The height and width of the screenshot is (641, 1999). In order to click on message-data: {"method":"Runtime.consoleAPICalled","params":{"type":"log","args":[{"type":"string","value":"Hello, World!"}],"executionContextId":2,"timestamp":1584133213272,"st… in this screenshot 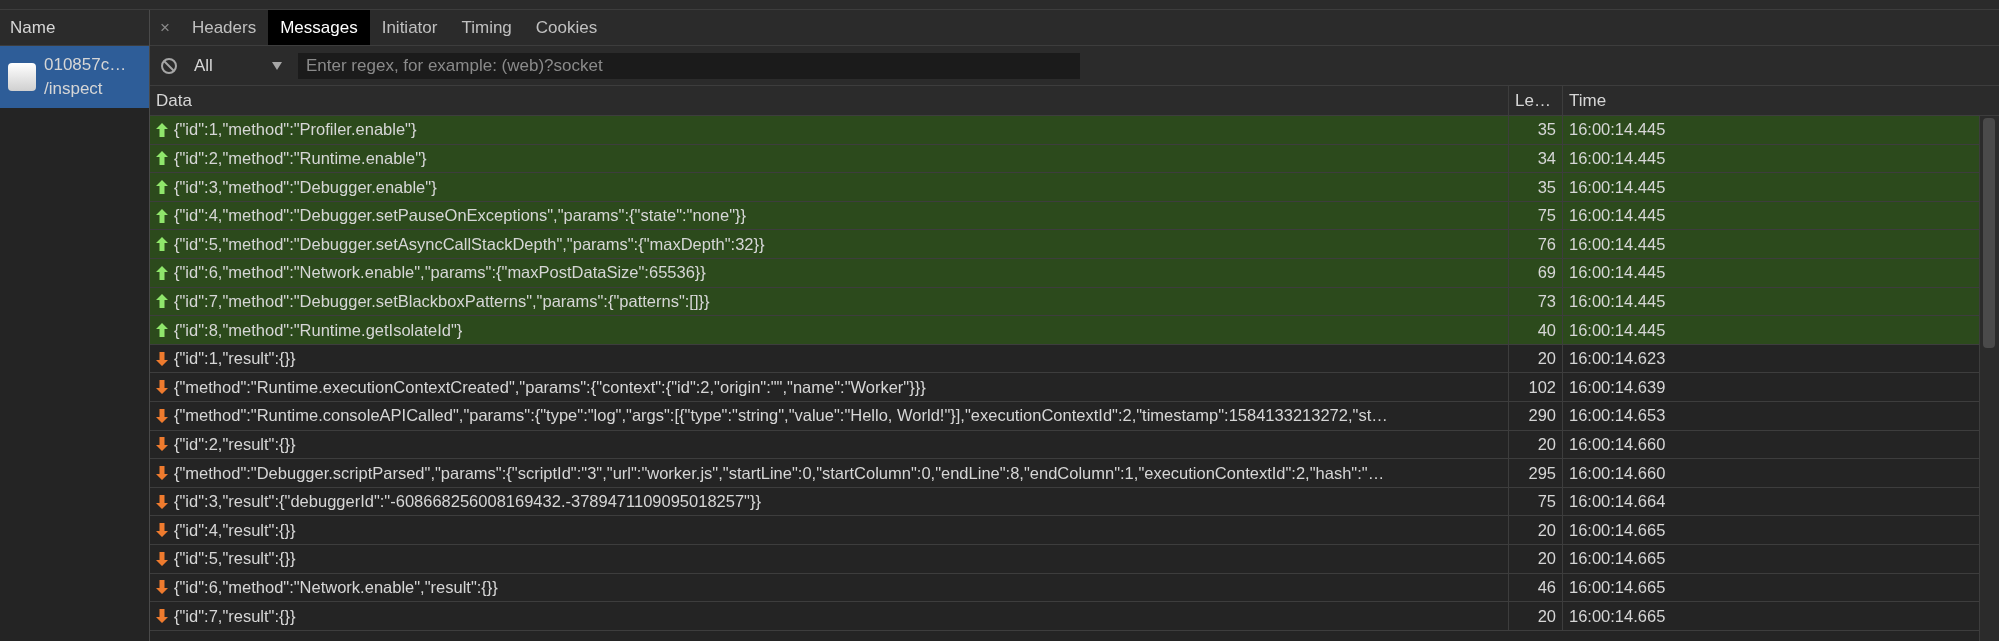, I will do `click(781, 416)`.